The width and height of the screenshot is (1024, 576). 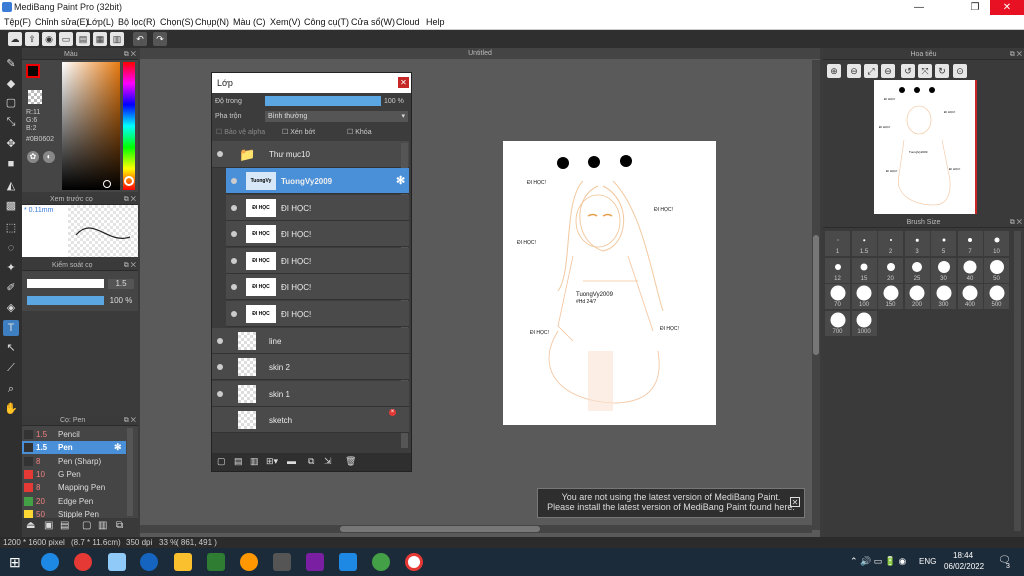 I want to click on operation-tool-icon: ↖, so click(x=11, y=348).